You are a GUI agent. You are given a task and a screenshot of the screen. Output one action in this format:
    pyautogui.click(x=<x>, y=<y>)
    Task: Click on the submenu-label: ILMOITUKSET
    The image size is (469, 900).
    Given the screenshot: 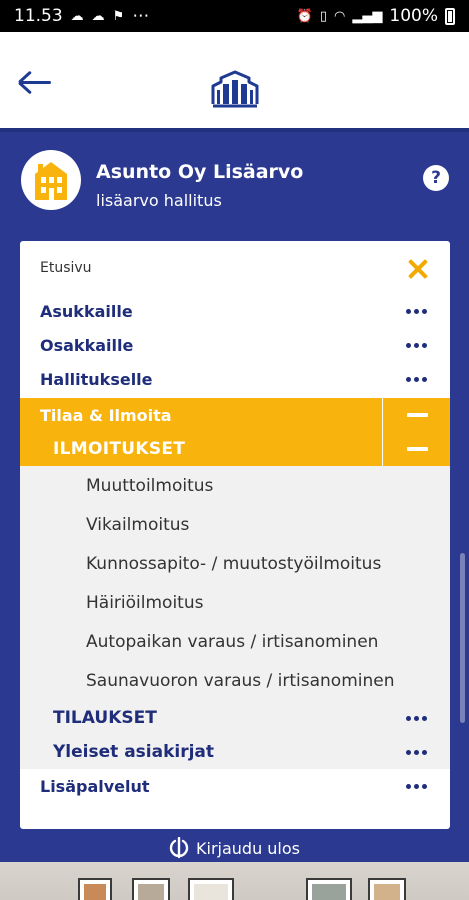 What is the action you would take?
    pyautogui.click(x=119, y=449)
    